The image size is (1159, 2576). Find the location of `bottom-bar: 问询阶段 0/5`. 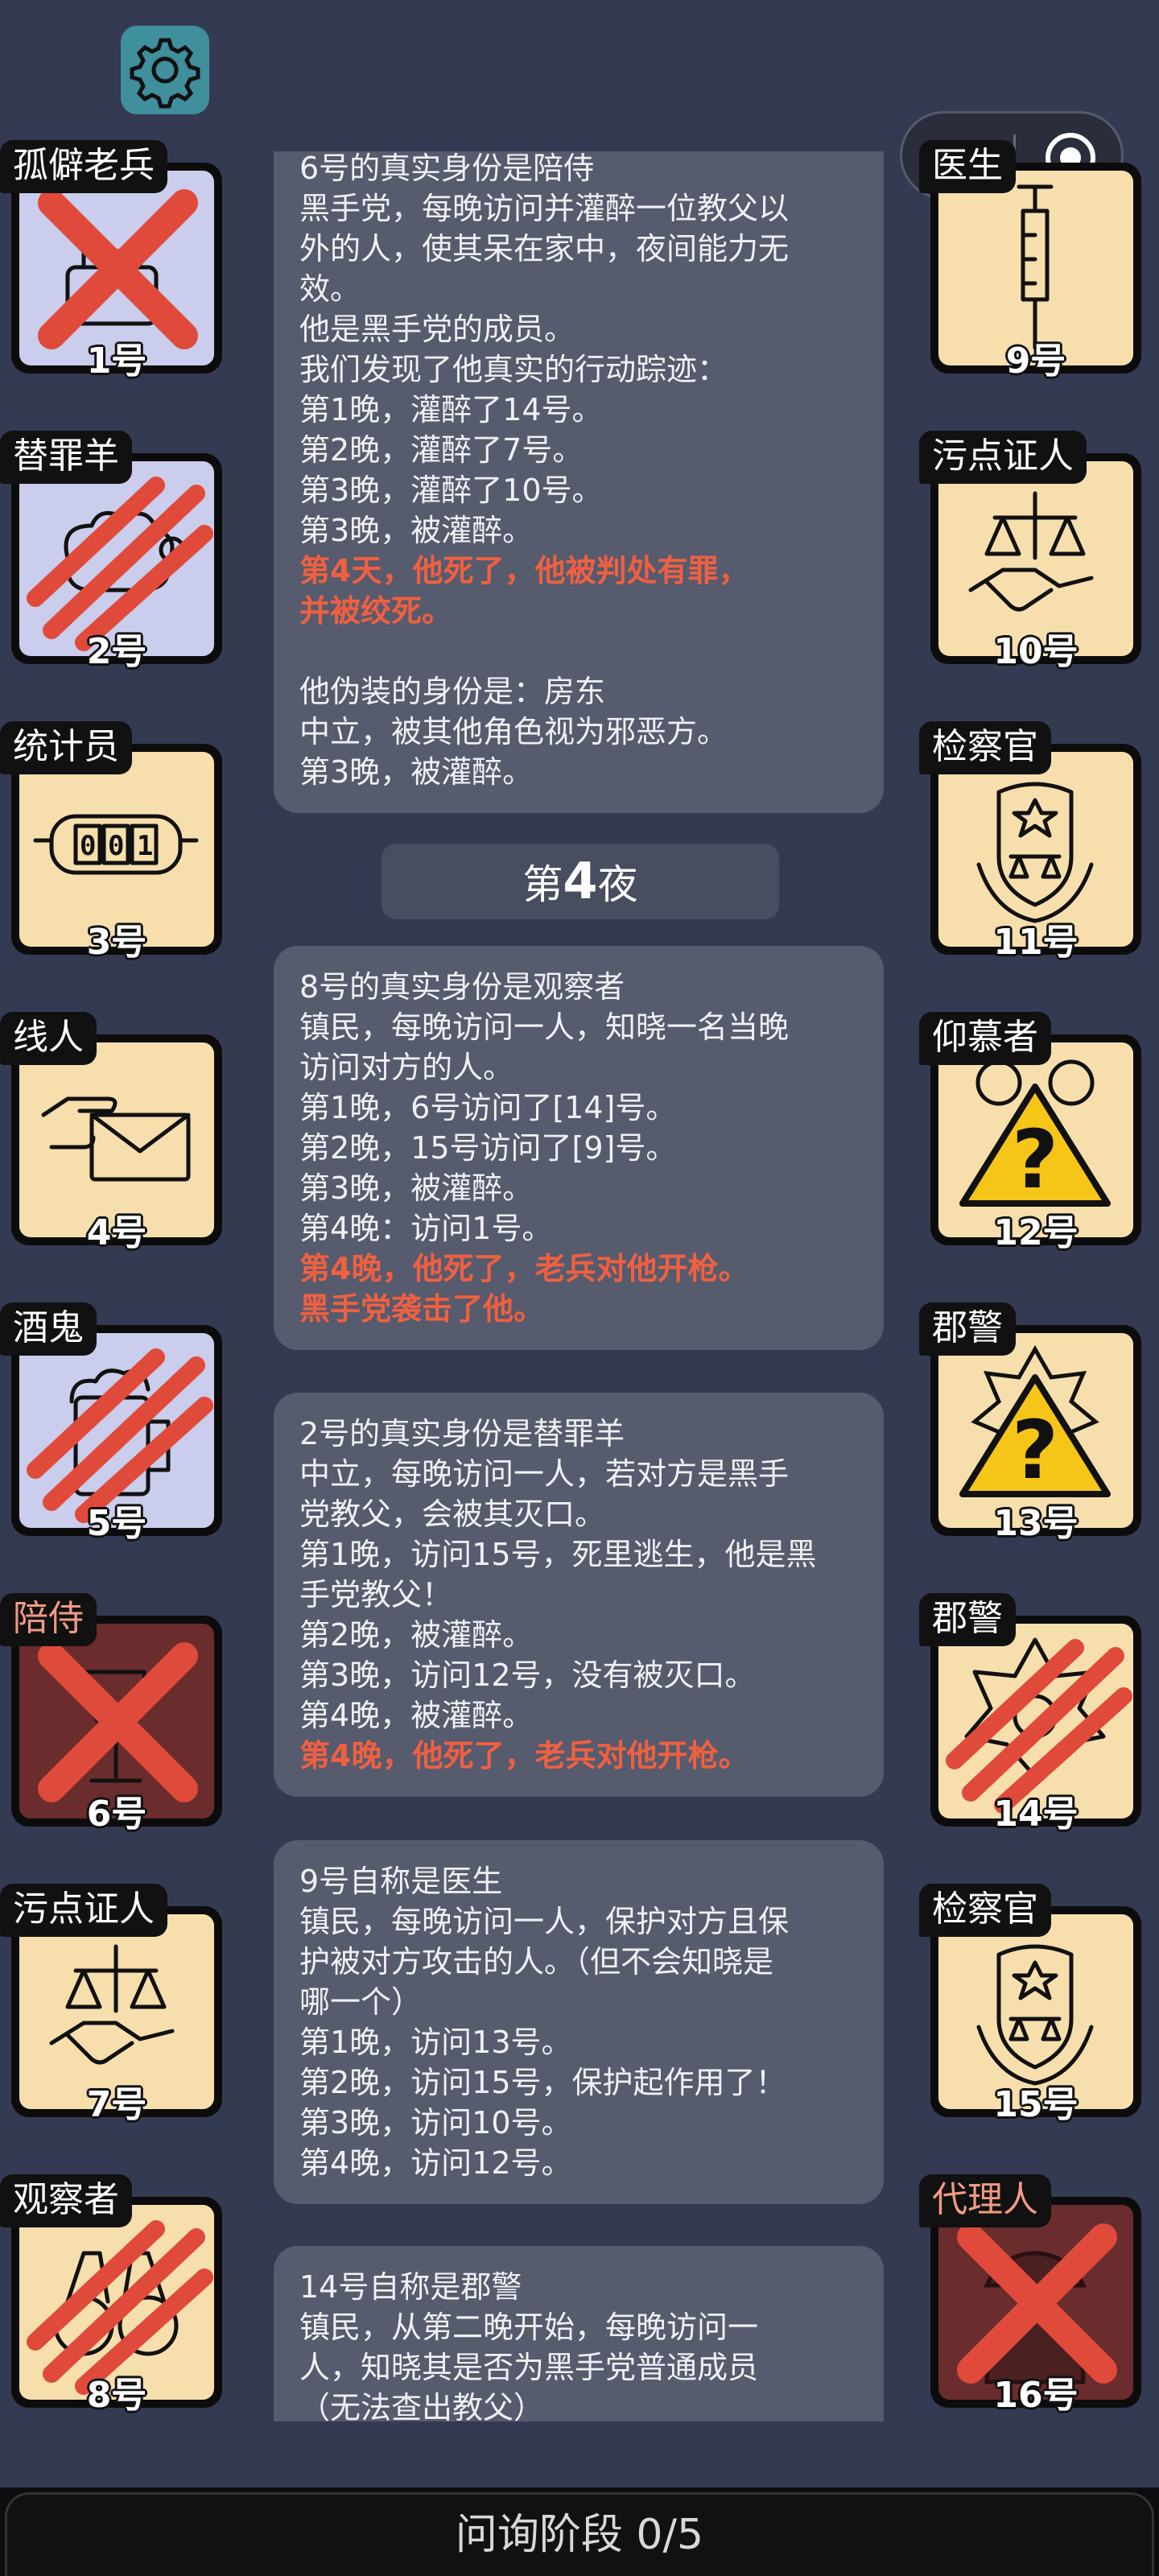

bottom-bar: 问询阶段 0/5 is located at coordinates (579, 2531).